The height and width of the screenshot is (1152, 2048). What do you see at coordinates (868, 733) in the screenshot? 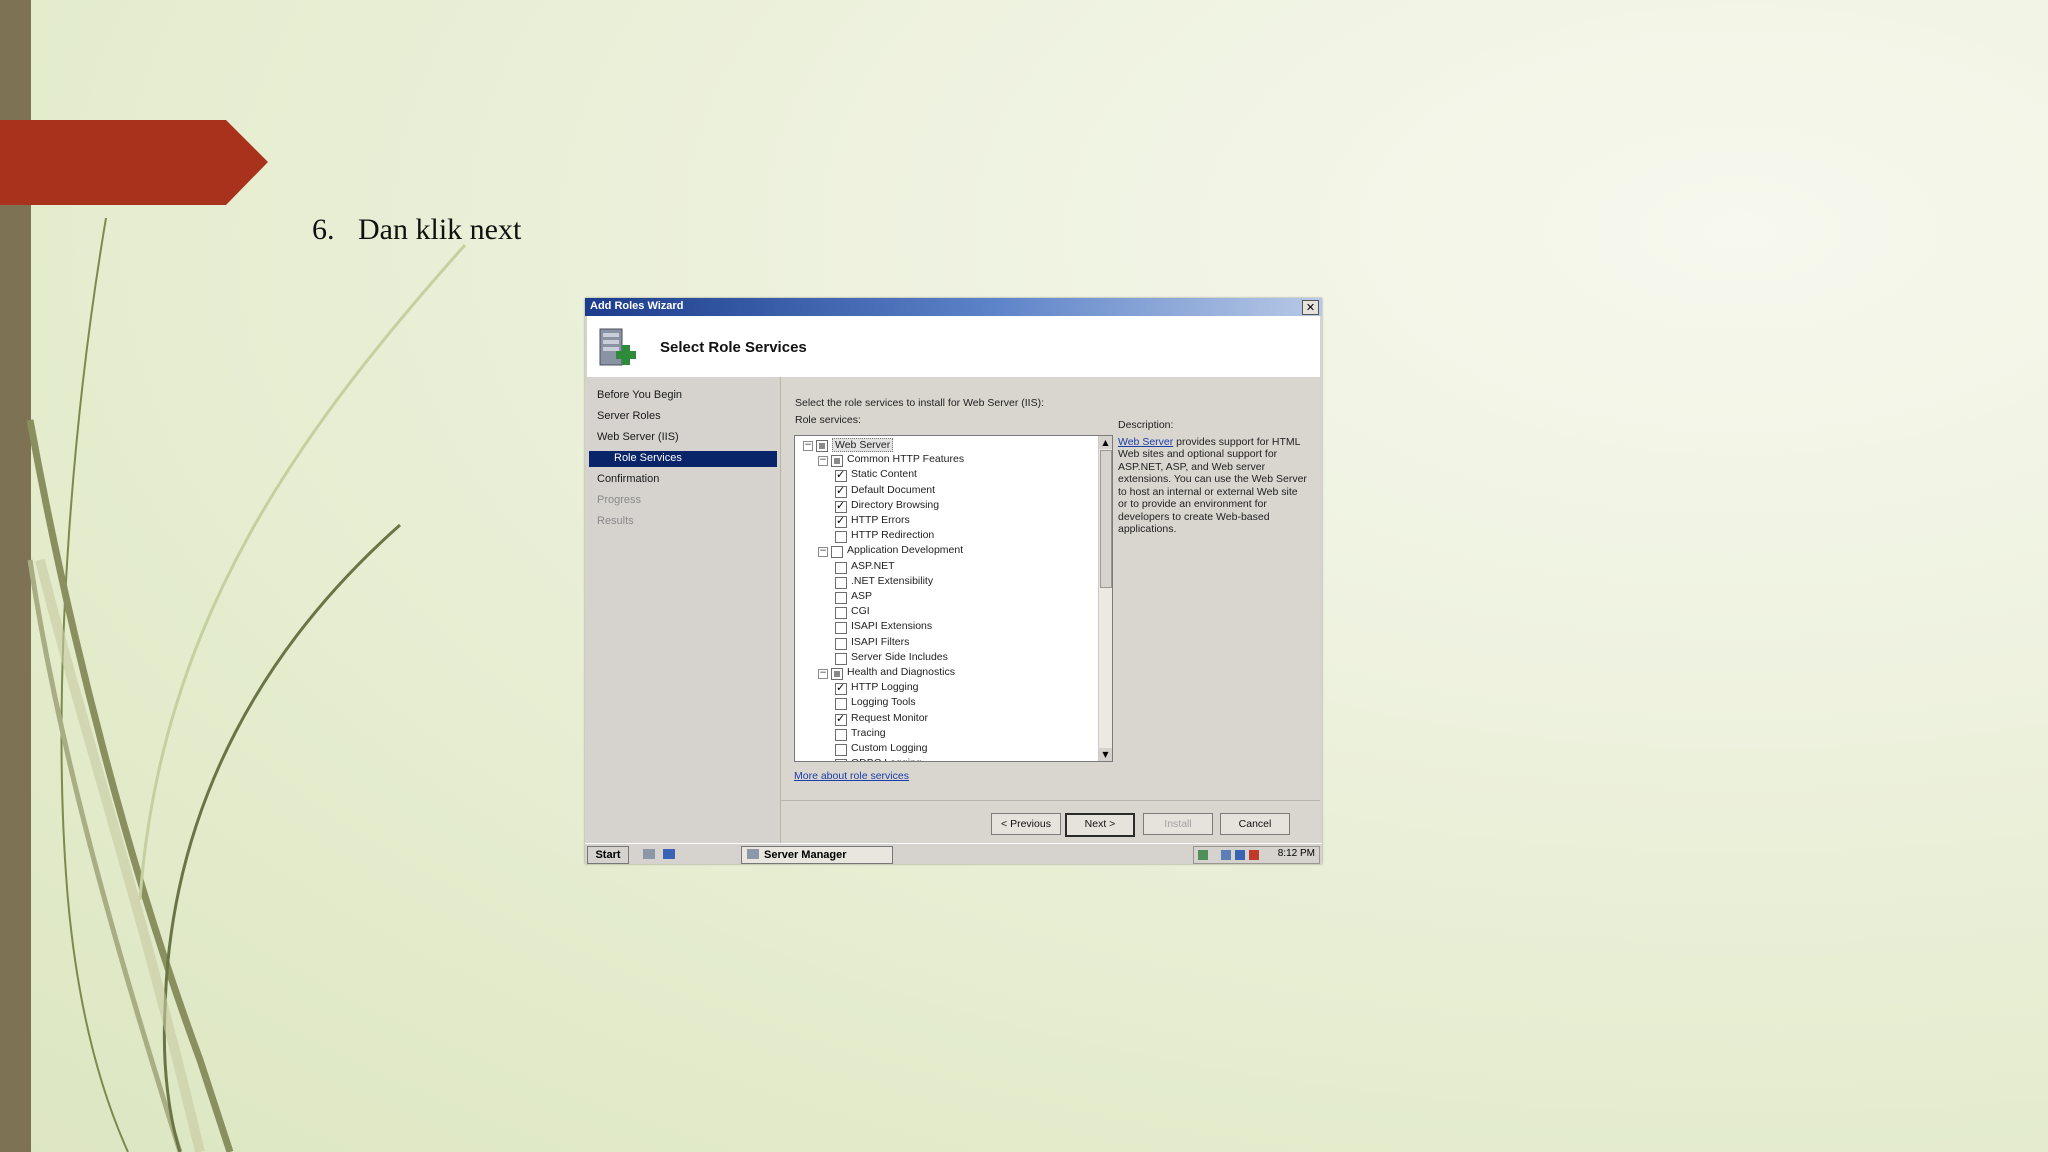
I see `role-service-label: Tracing` at bounding box center [868, 733].